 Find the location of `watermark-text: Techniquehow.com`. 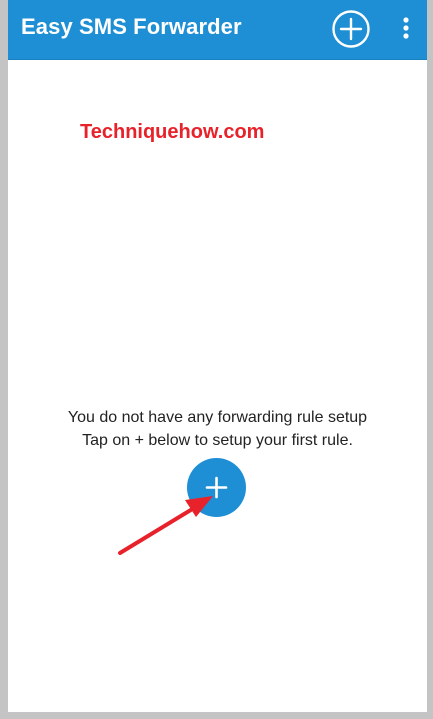

watermark-text: Techniquehow.com is located at coordinates (172, 132).